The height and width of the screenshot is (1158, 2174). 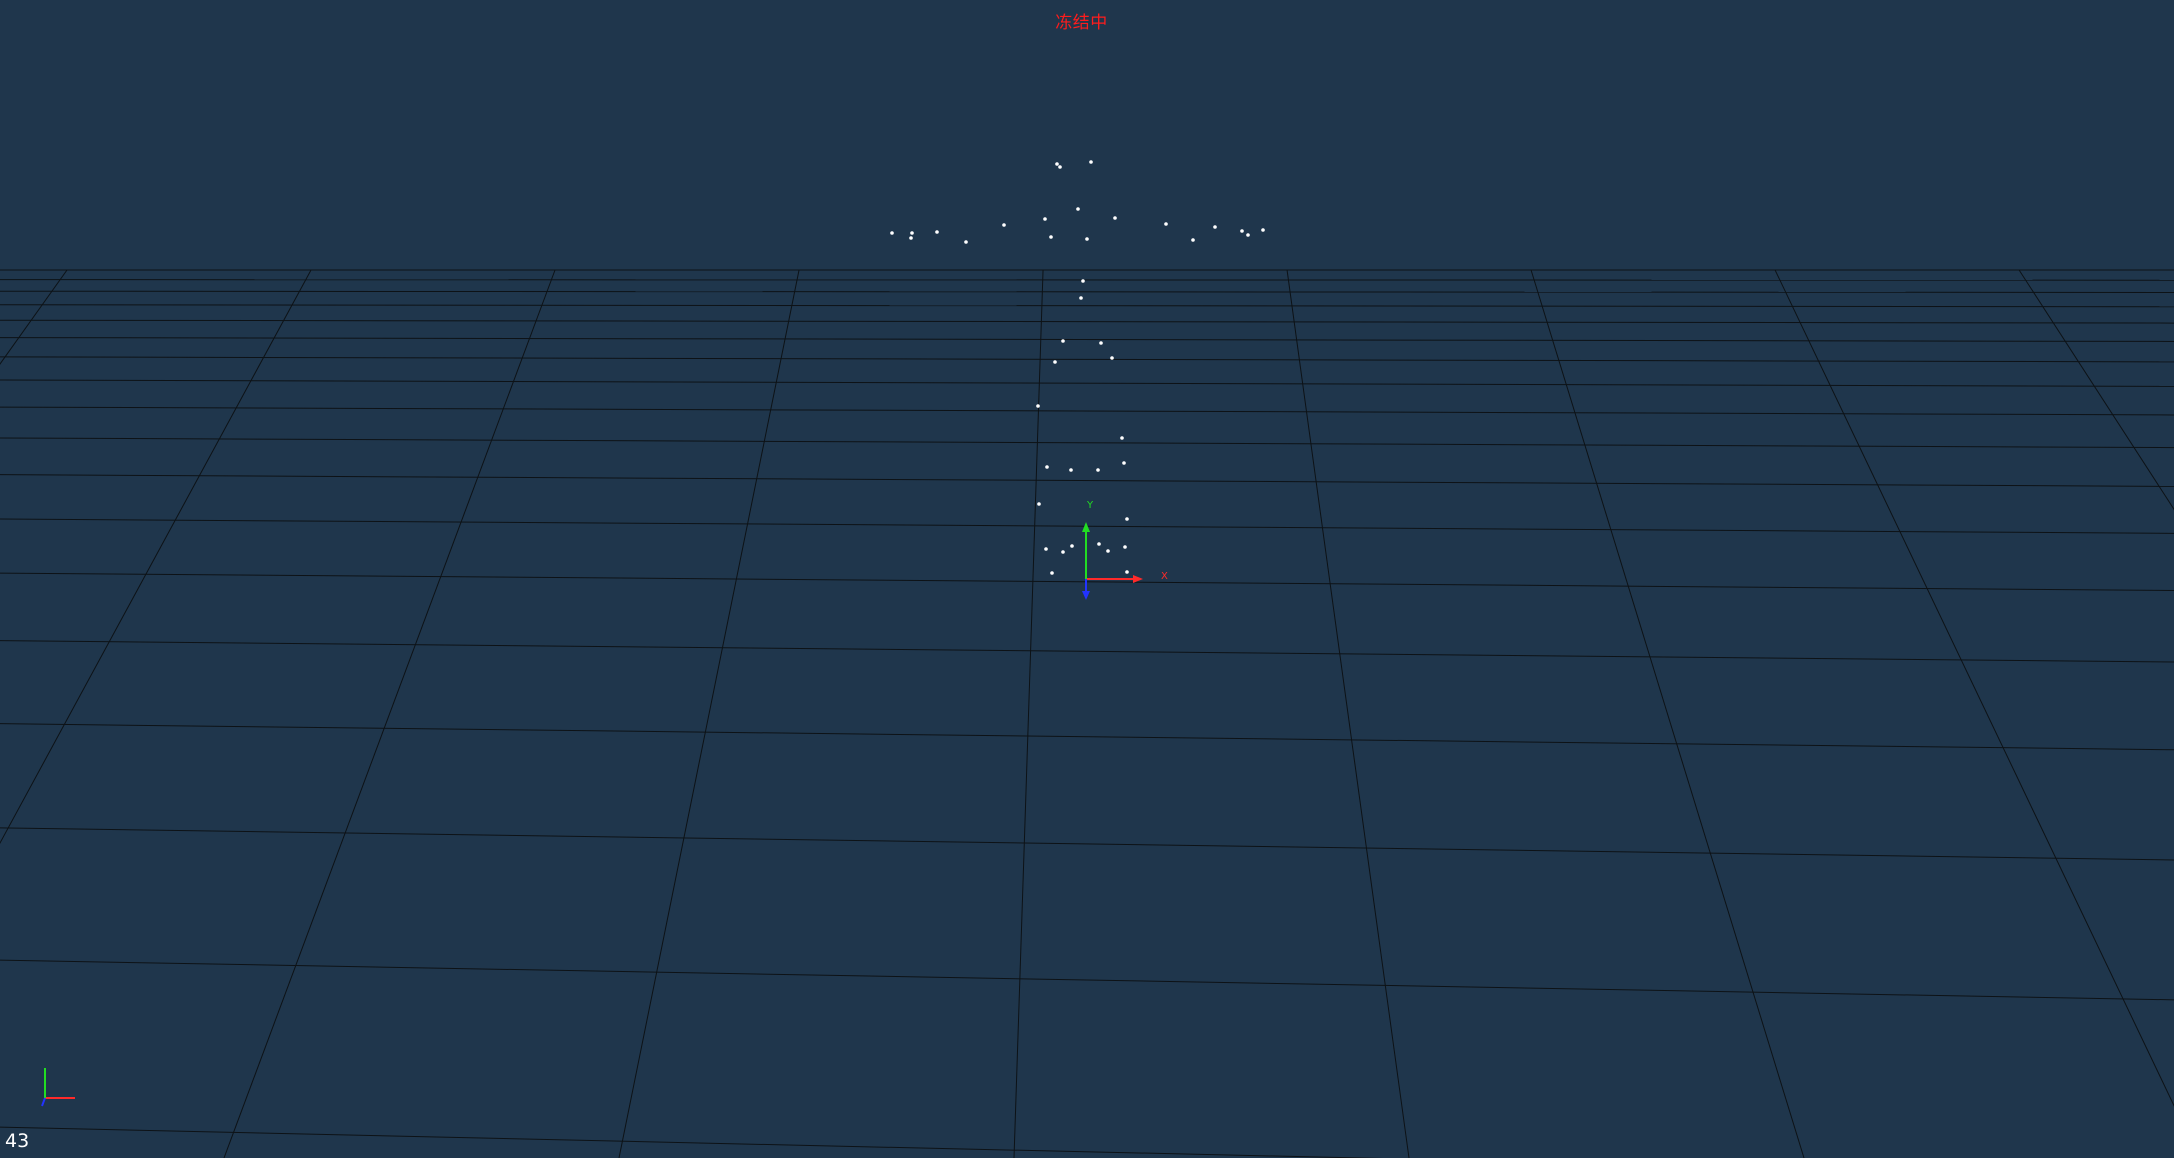 What do you see at coordinates (1125, 550) in the screenshot?
I see `origin-axes-gizmo: X Y` at bounding box center [1125, 550].